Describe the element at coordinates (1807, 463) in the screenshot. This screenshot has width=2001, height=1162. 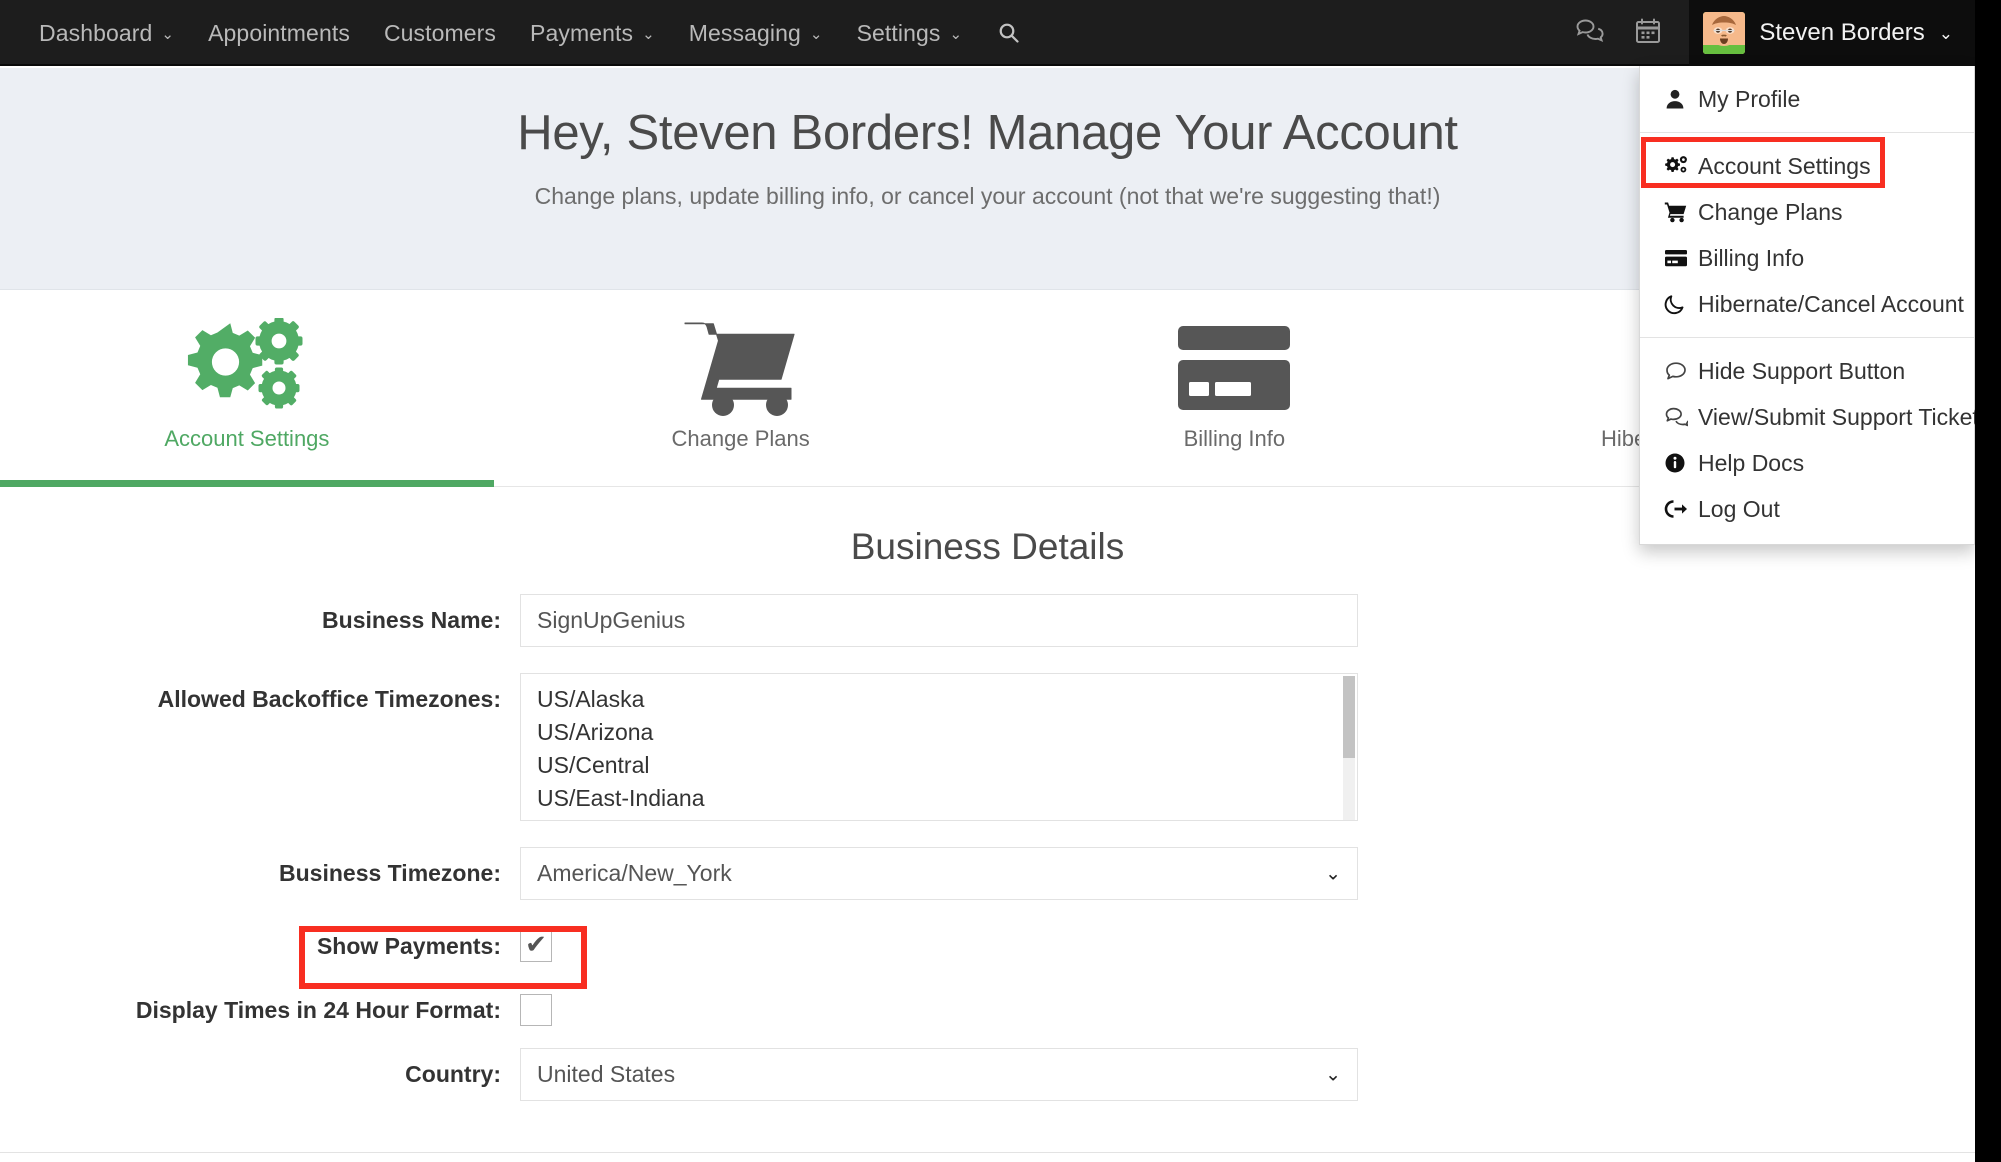
I see `menu-item-help-docs: Help Docs` at that location.